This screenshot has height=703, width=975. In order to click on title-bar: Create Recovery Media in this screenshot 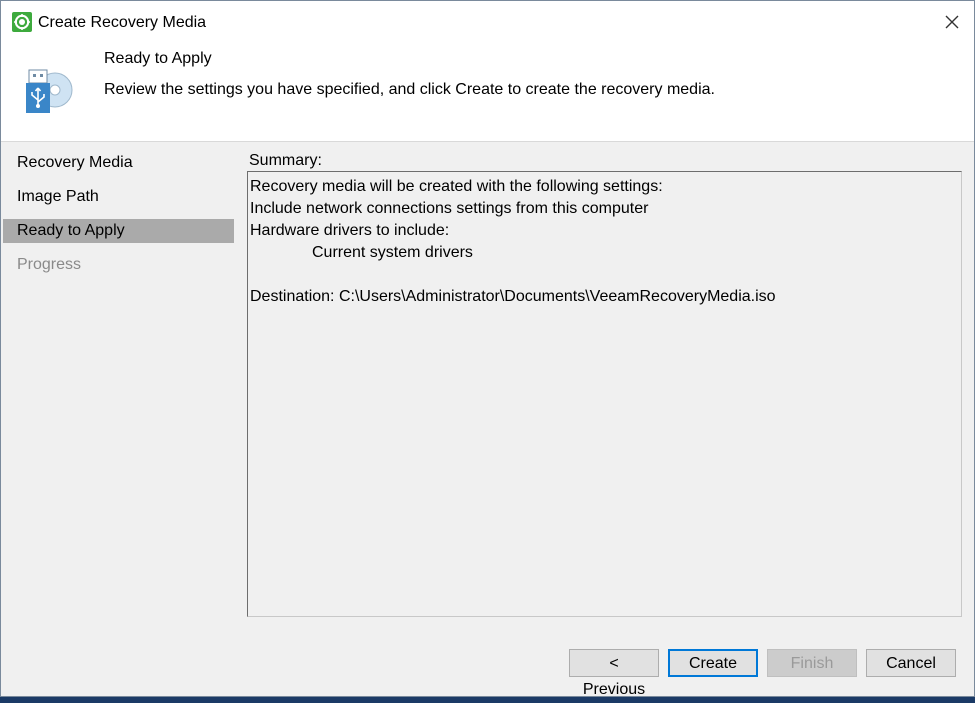, I will do `click(487, 21)`.